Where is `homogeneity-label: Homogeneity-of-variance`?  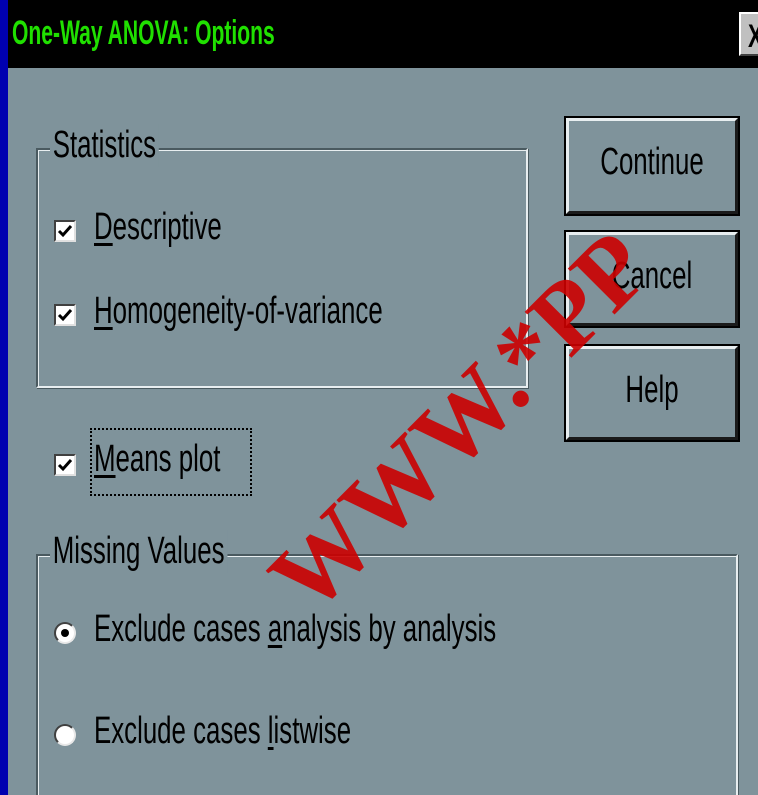
homogeneity-label: Homogeneity-of-variance is located at coordinates (238, 311).